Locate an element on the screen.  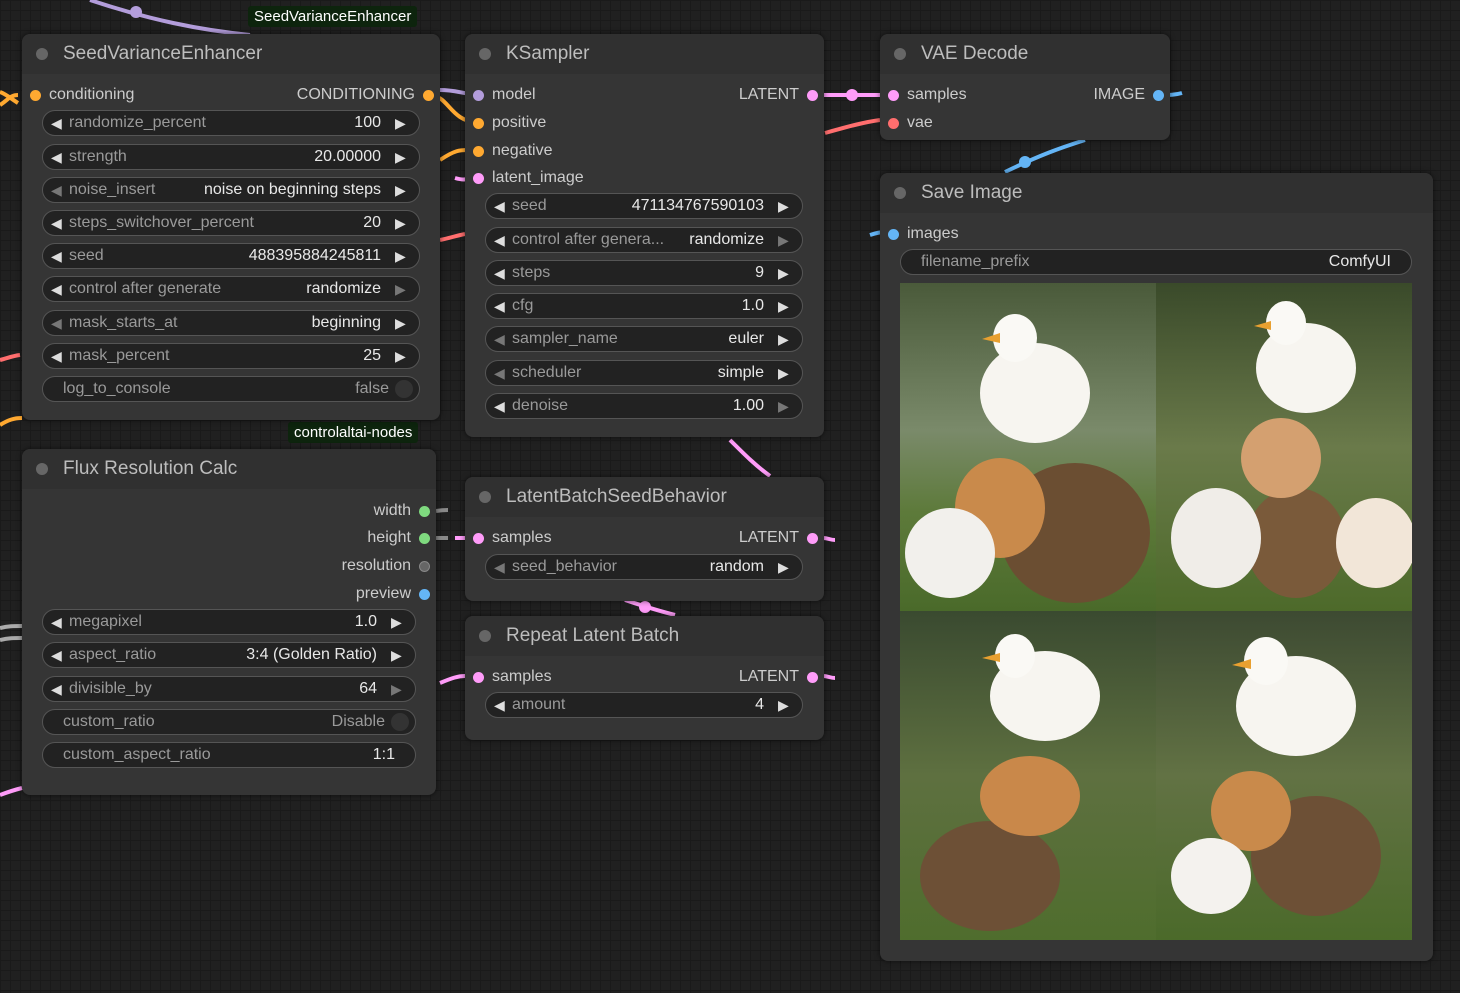
input-slot-negative: negative is located at coordinates (513, 151).